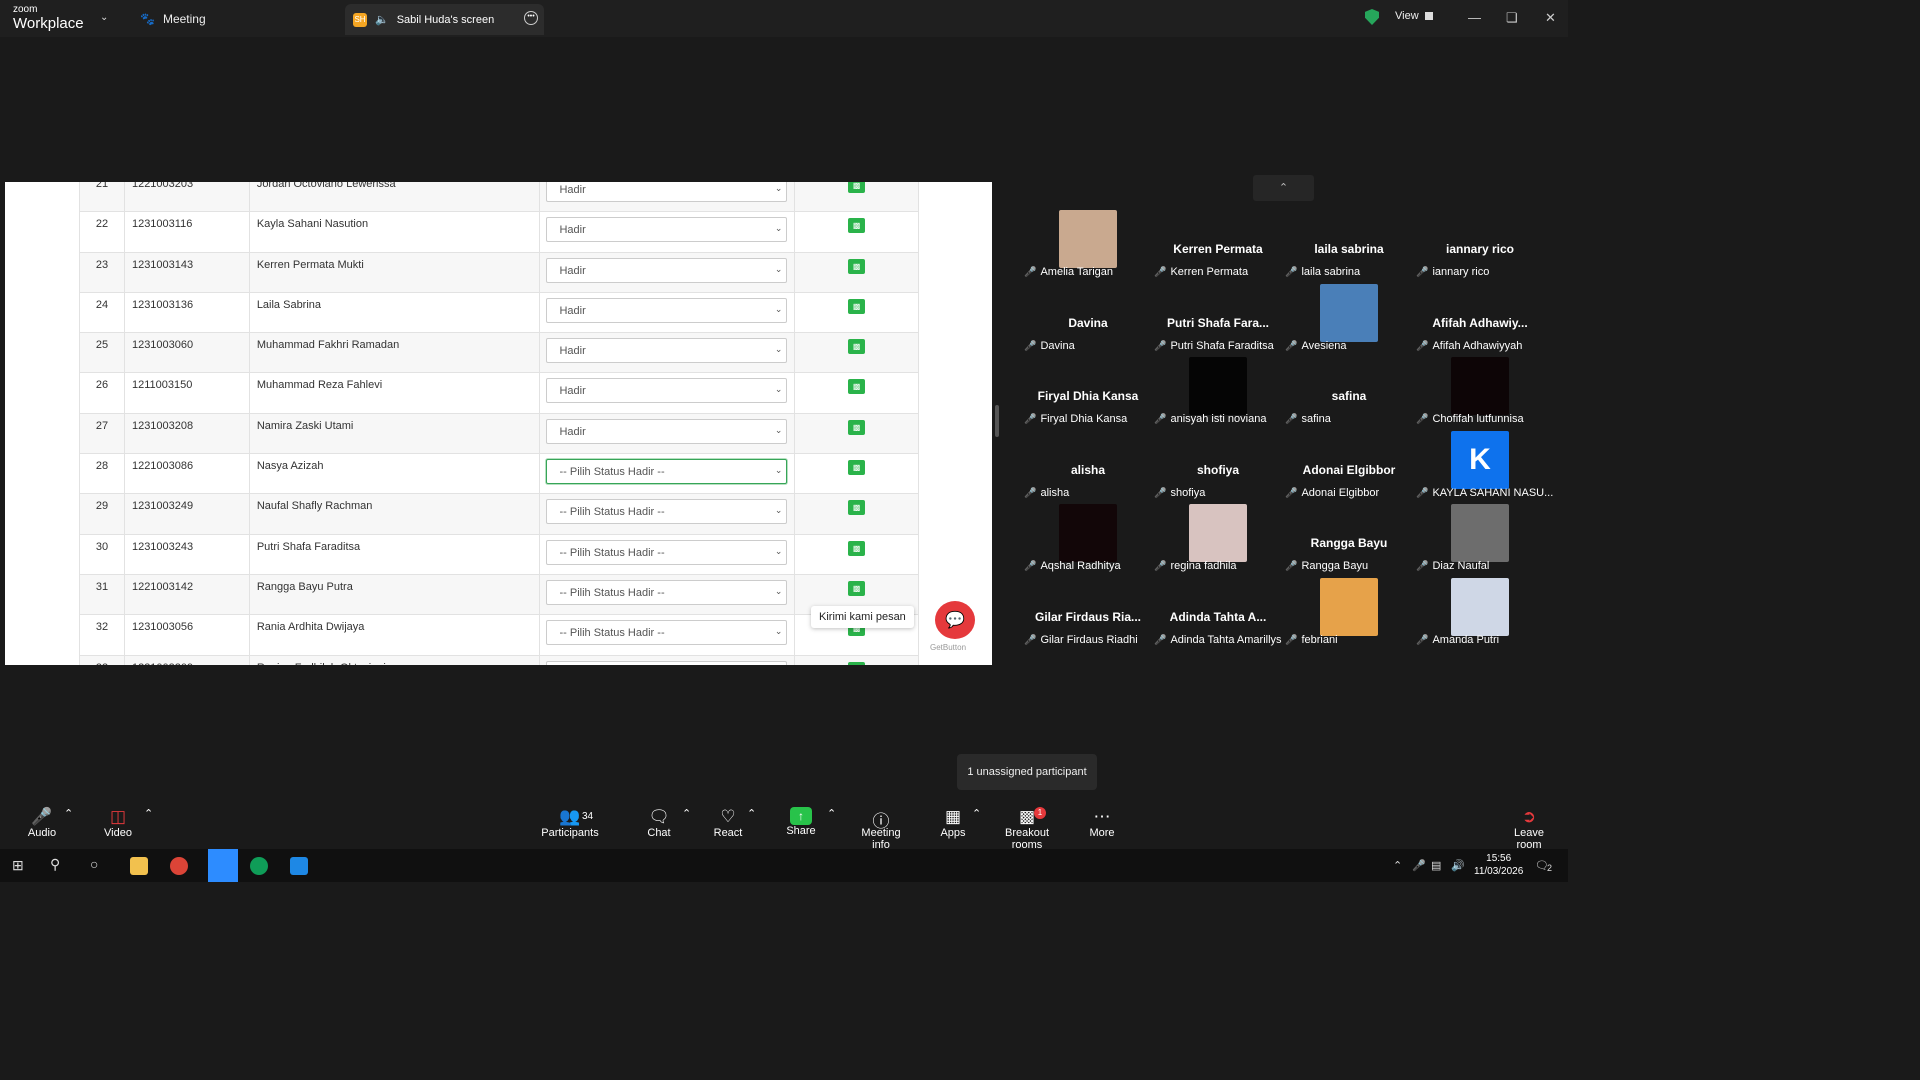 The width and height of the screenshot is (1920, 1080). What do you see at coordinates (976, 813) in the screenshot?
I see `apps-options-caret: ⌃` at bounding box center [976, 813].